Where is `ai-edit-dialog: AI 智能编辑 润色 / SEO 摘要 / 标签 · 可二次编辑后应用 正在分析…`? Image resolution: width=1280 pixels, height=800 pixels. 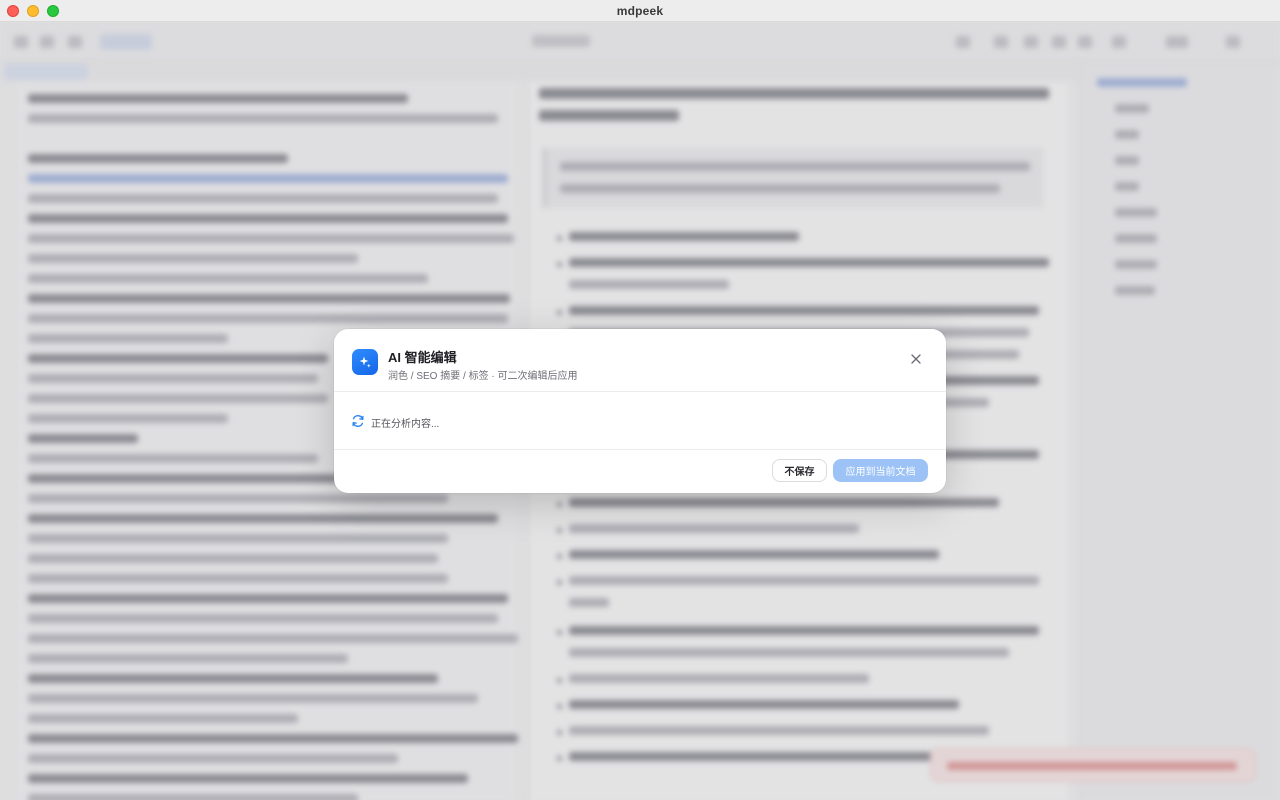 ai-edit-dialog: AI 智能编辑 润色 / SEO 摘要 / 标签 · 可二次编辑后应用 正在分析… is located at coordinates (640, 411).